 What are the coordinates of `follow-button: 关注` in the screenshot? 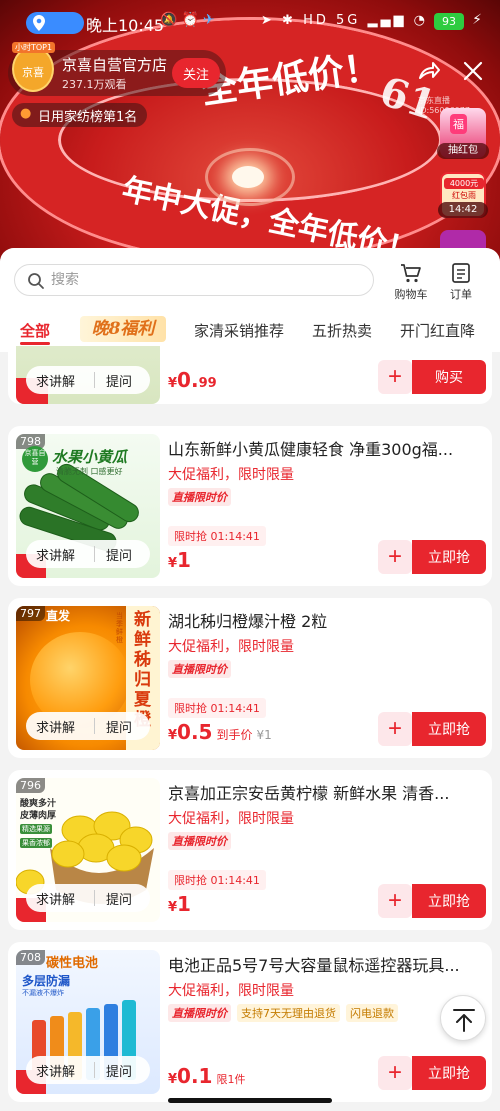 It's located at (196, 73).